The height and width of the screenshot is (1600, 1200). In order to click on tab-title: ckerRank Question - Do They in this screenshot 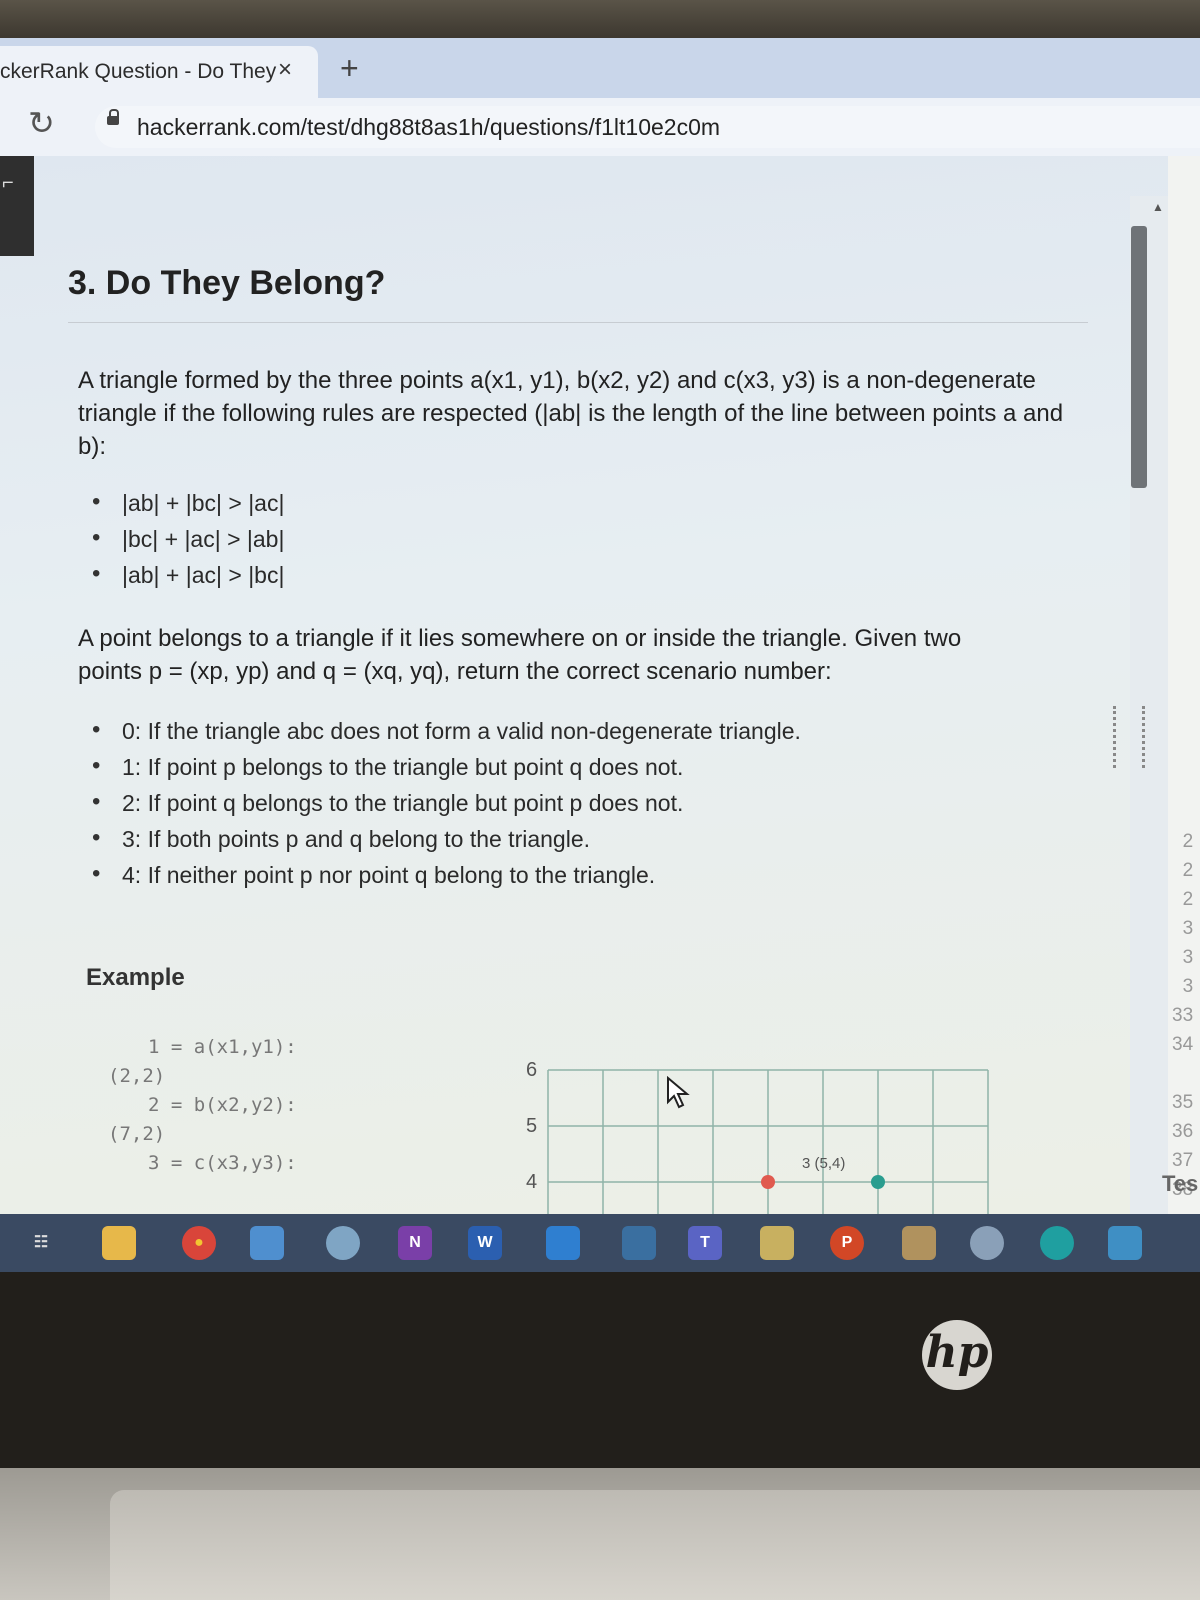, I will do `click(138, 71)`.